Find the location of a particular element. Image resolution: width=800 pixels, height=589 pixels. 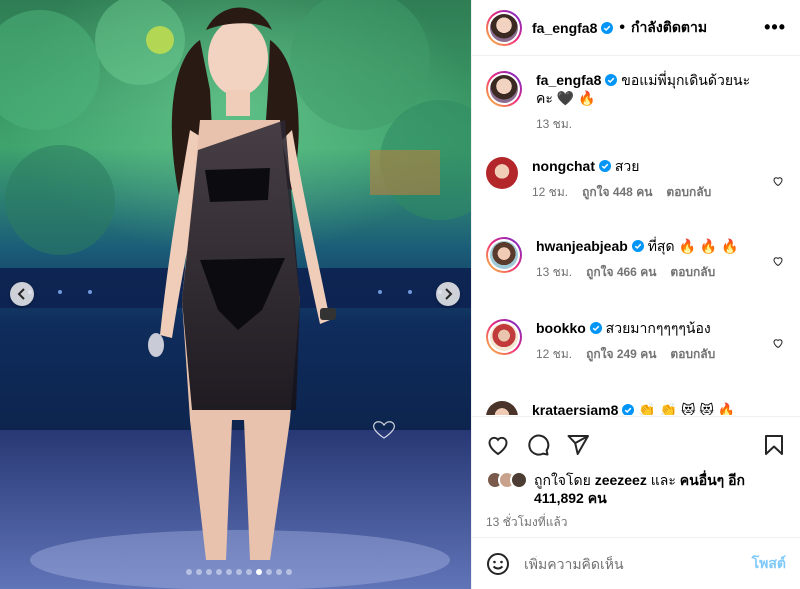

post-header: fa_engfa8 • กำลังติดตาม ••• is located at coordinates (636, 28).